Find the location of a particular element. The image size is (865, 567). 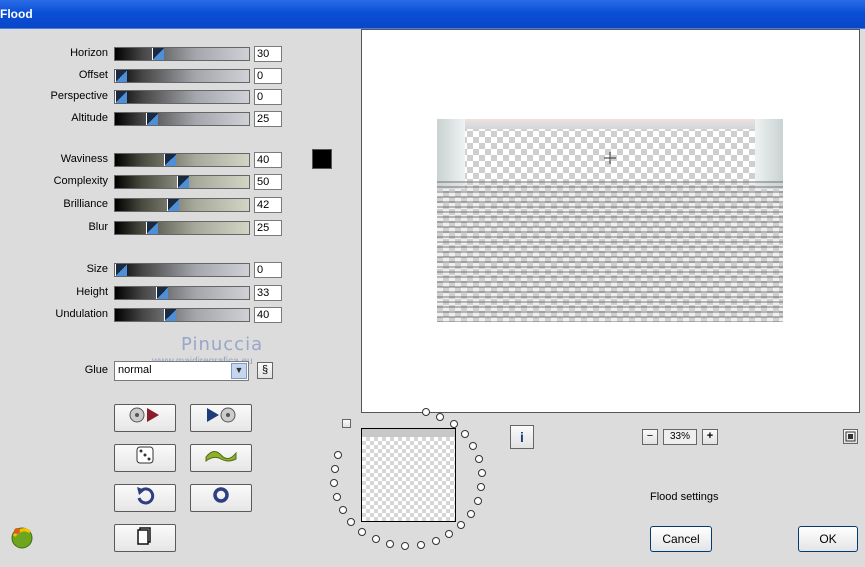

input-offset: 0 is located at coordinates (268, 76).